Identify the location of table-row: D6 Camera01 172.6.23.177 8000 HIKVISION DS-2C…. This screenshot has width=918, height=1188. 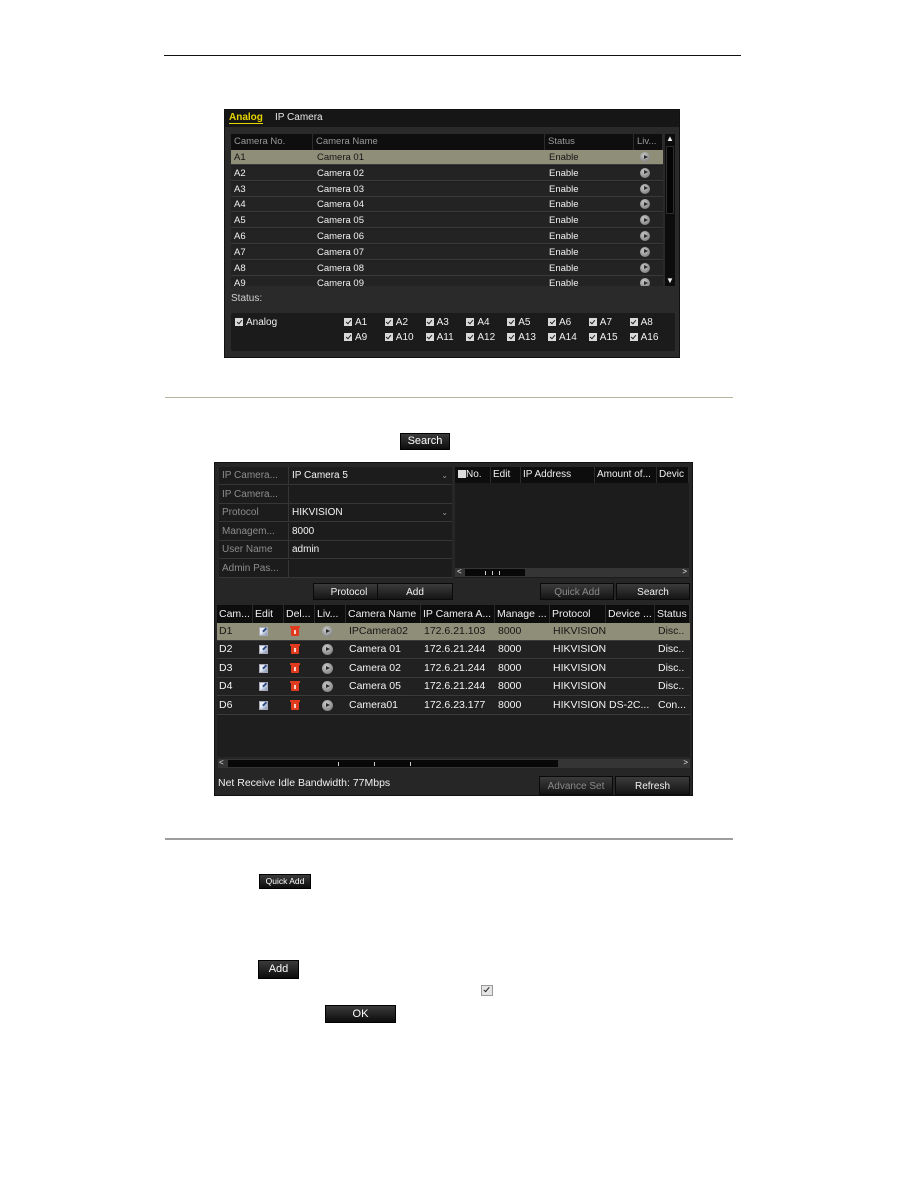
(453, 705).